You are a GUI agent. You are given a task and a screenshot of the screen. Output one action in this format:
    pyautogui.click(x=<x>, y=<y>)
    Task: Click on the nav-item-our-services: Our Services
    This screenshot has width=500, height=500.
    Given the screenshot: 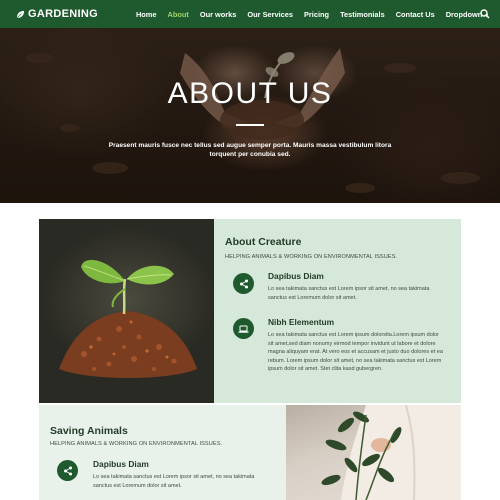 What is the action you would take?
    pyautogui.click(x=270, y=14)
    